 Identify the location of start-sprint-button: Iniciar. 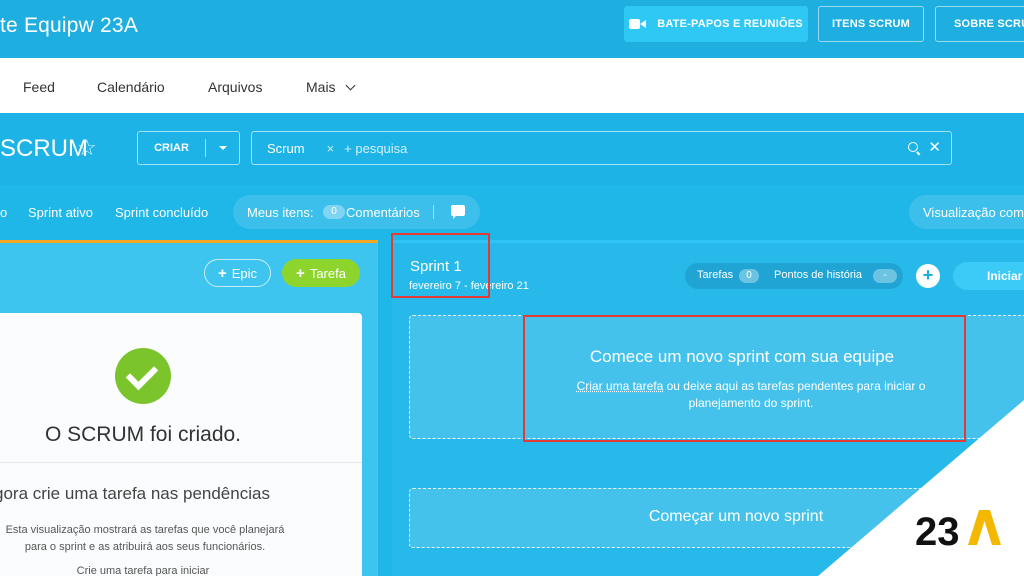
(988, 276).